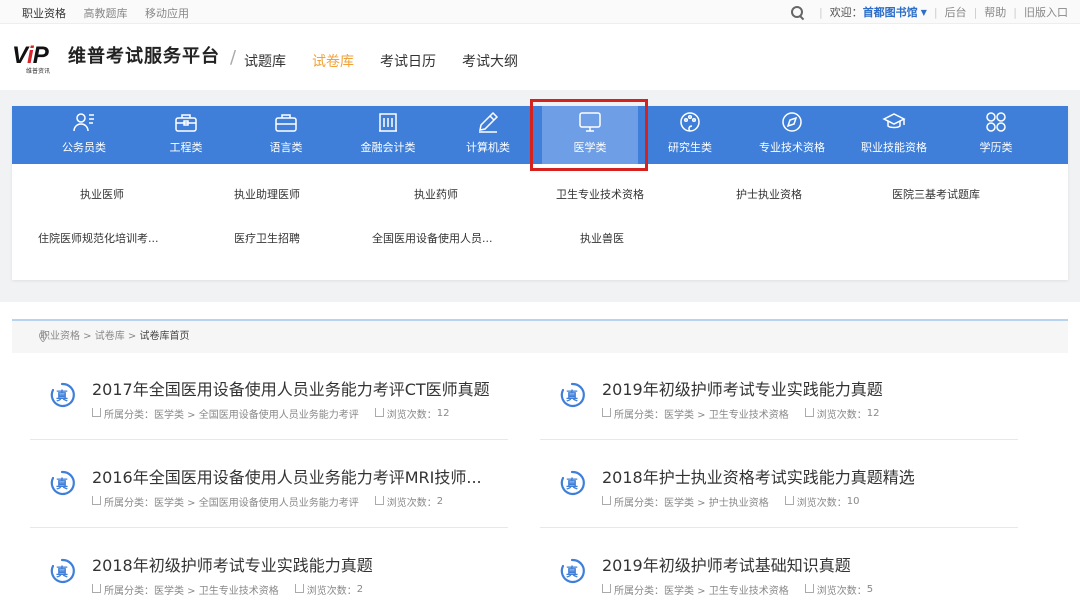 This screenshot has height=609, width=1080. I want to click on category-vocational-skill: 职业技能资格, so click(894, 135).